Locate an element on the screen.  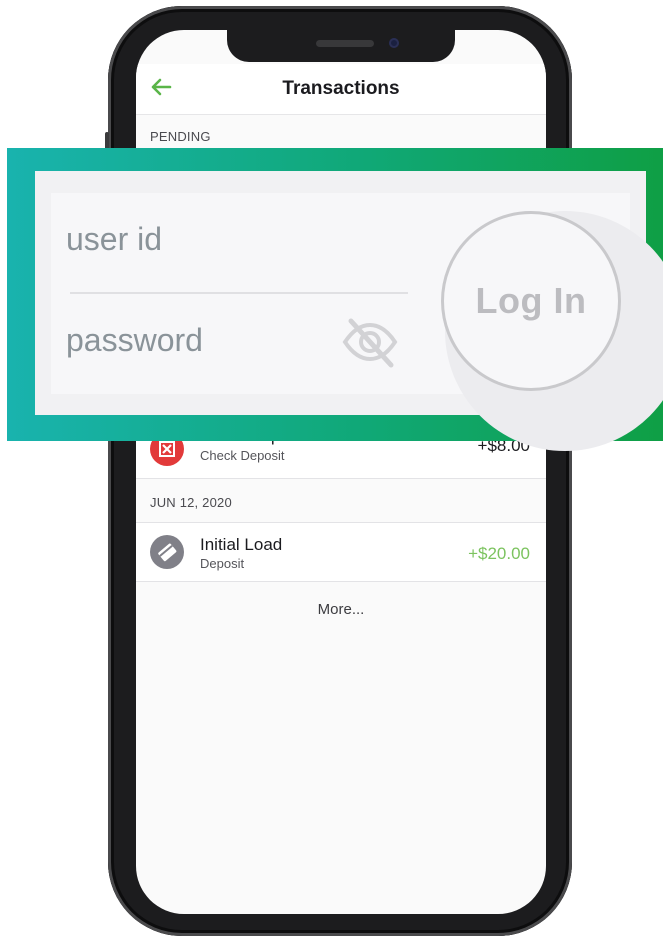
section-header-pending: PENDING is located at coordinates (180, 136).